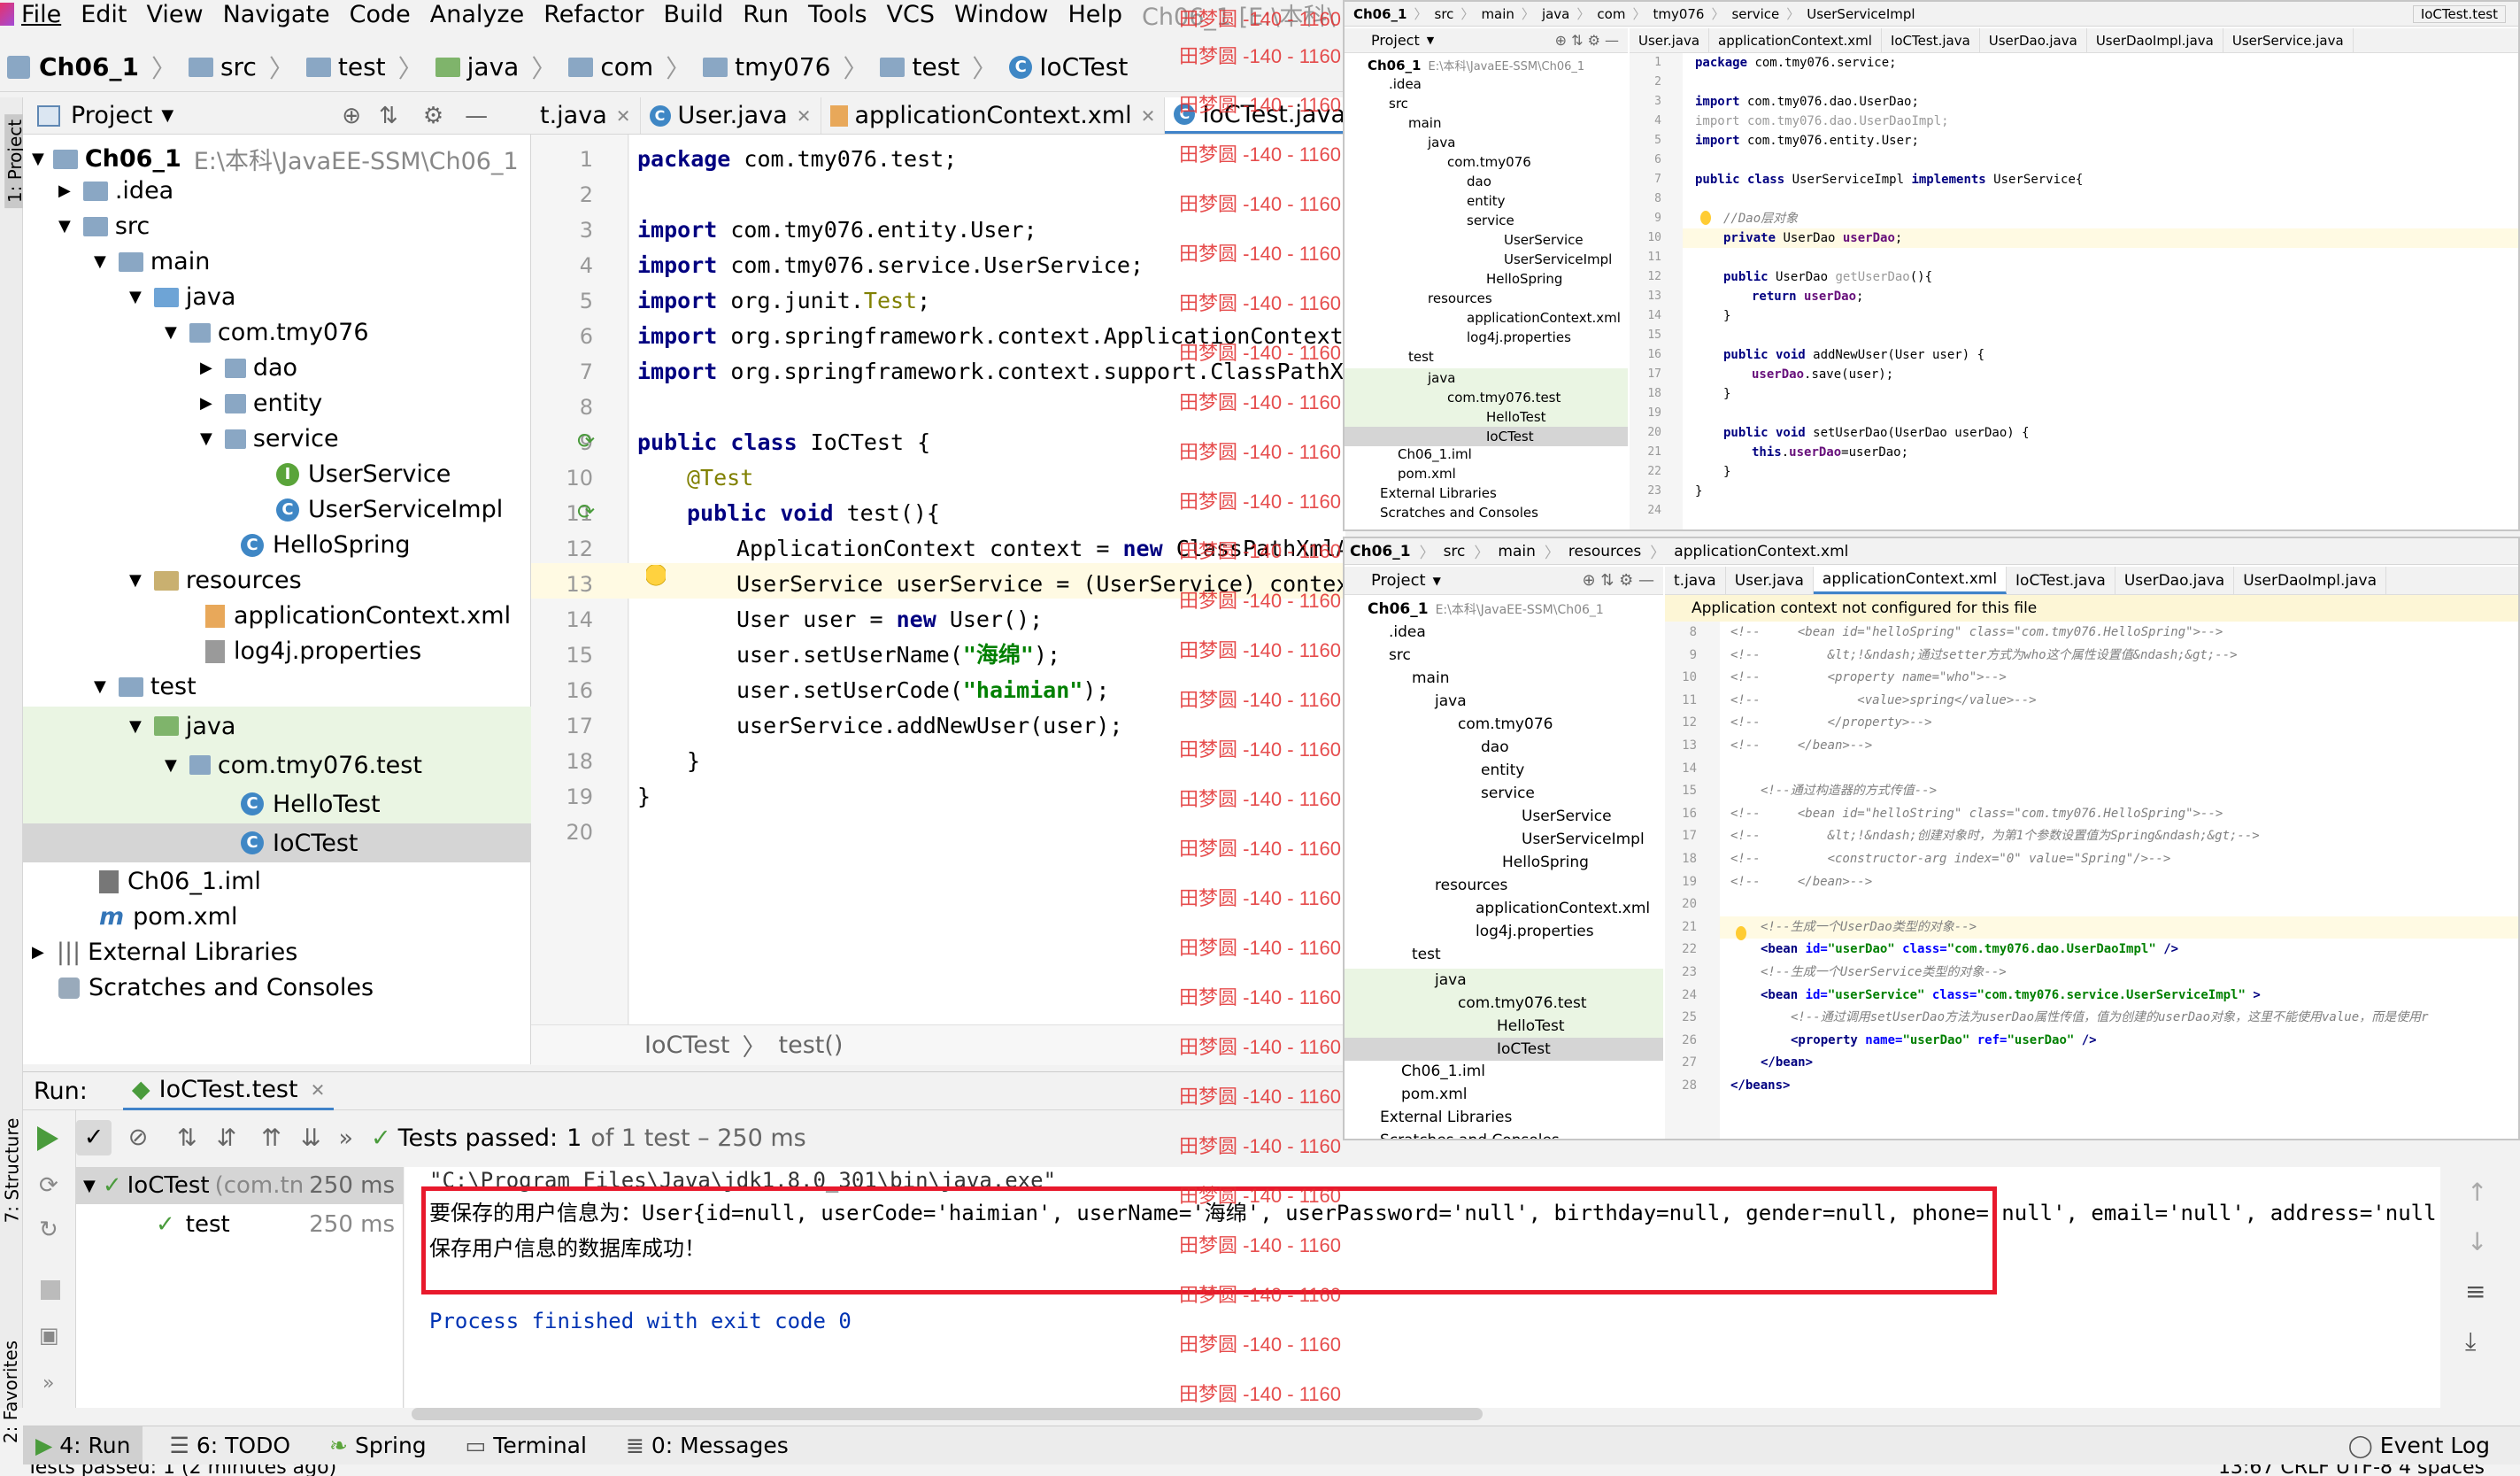 The image size is (2520, 1476). Describe the element at coordinates (837, 14) in the screenshot. I see `menu-tools: Tools` at that location.